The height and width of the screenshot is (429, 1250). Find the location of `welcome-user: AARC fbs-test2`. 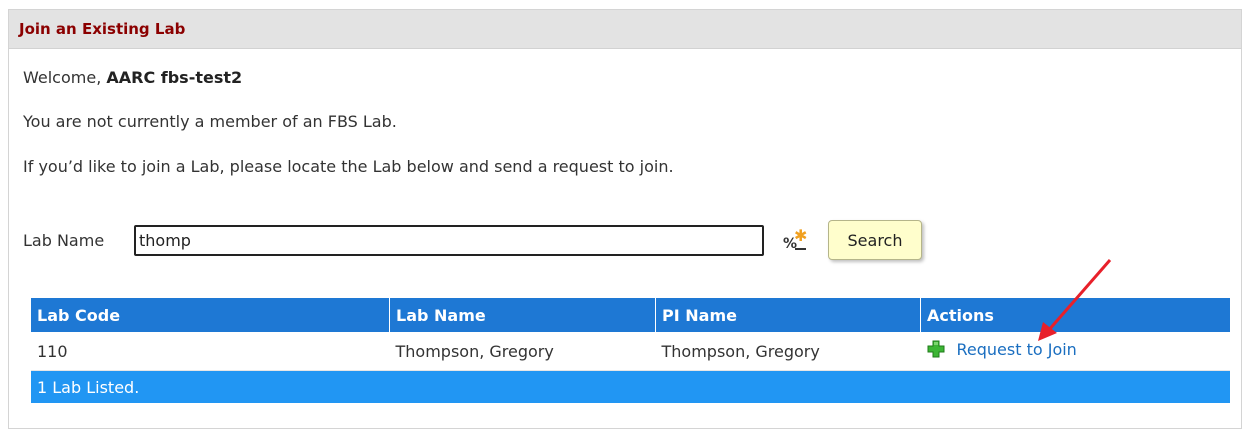

welcome-user: AARC fbs-test2 is located at coordinates (174, 77).